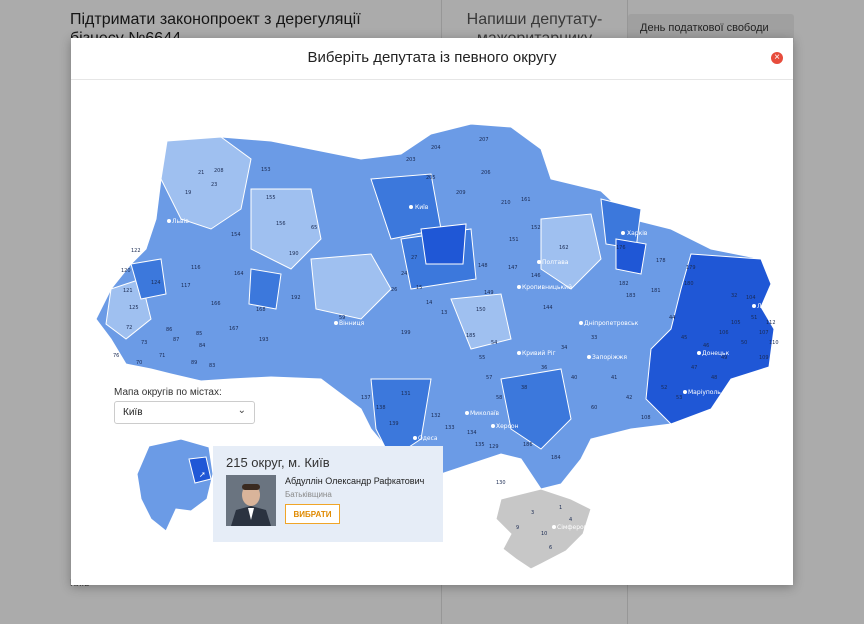  I want to click on region-number: 14, so click(429, 303).